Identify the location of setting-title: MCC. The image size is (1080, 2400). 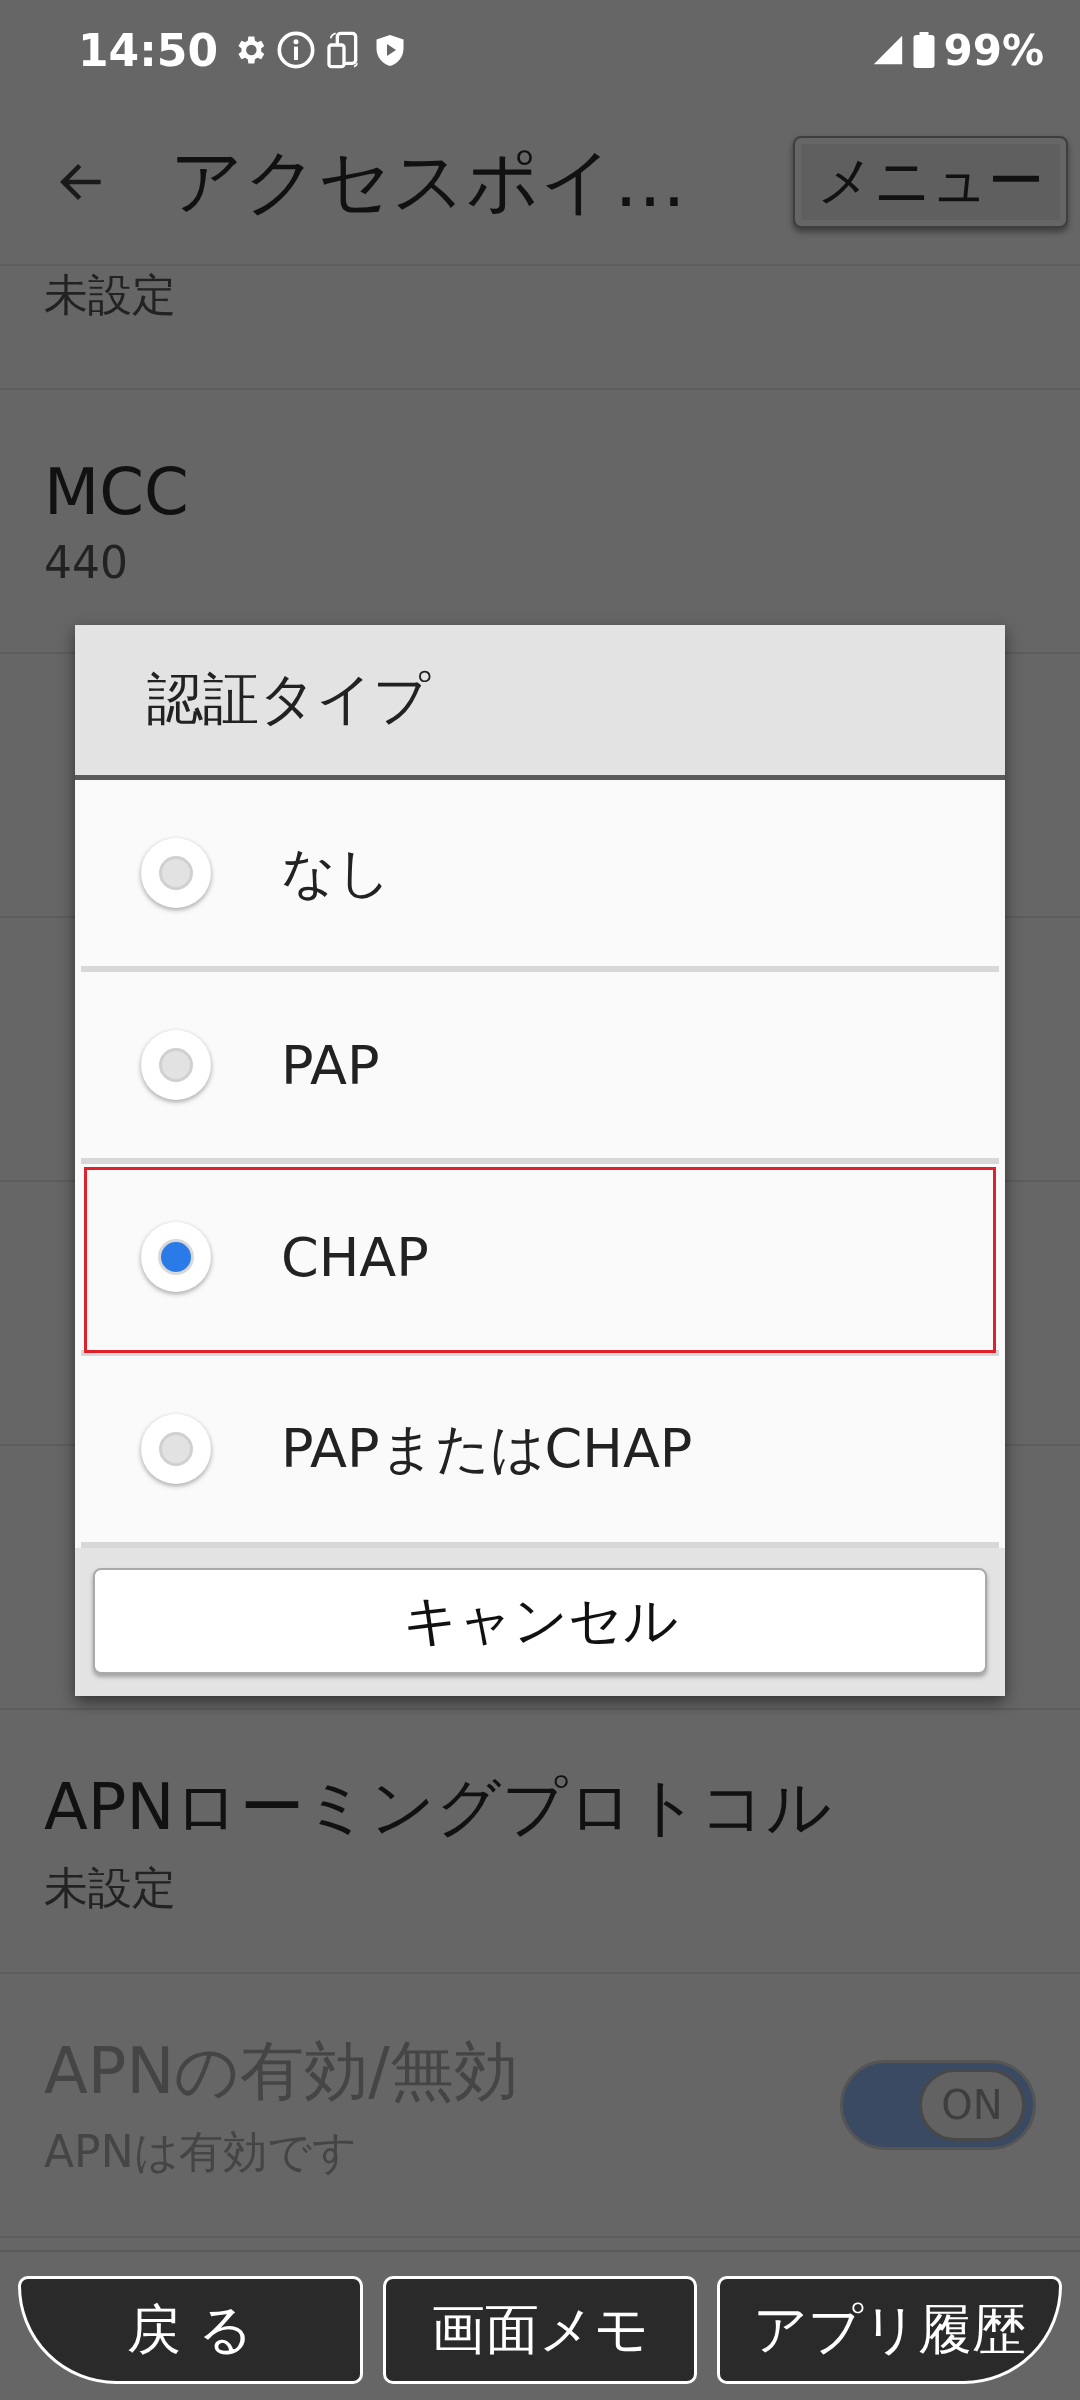
(116, 491).